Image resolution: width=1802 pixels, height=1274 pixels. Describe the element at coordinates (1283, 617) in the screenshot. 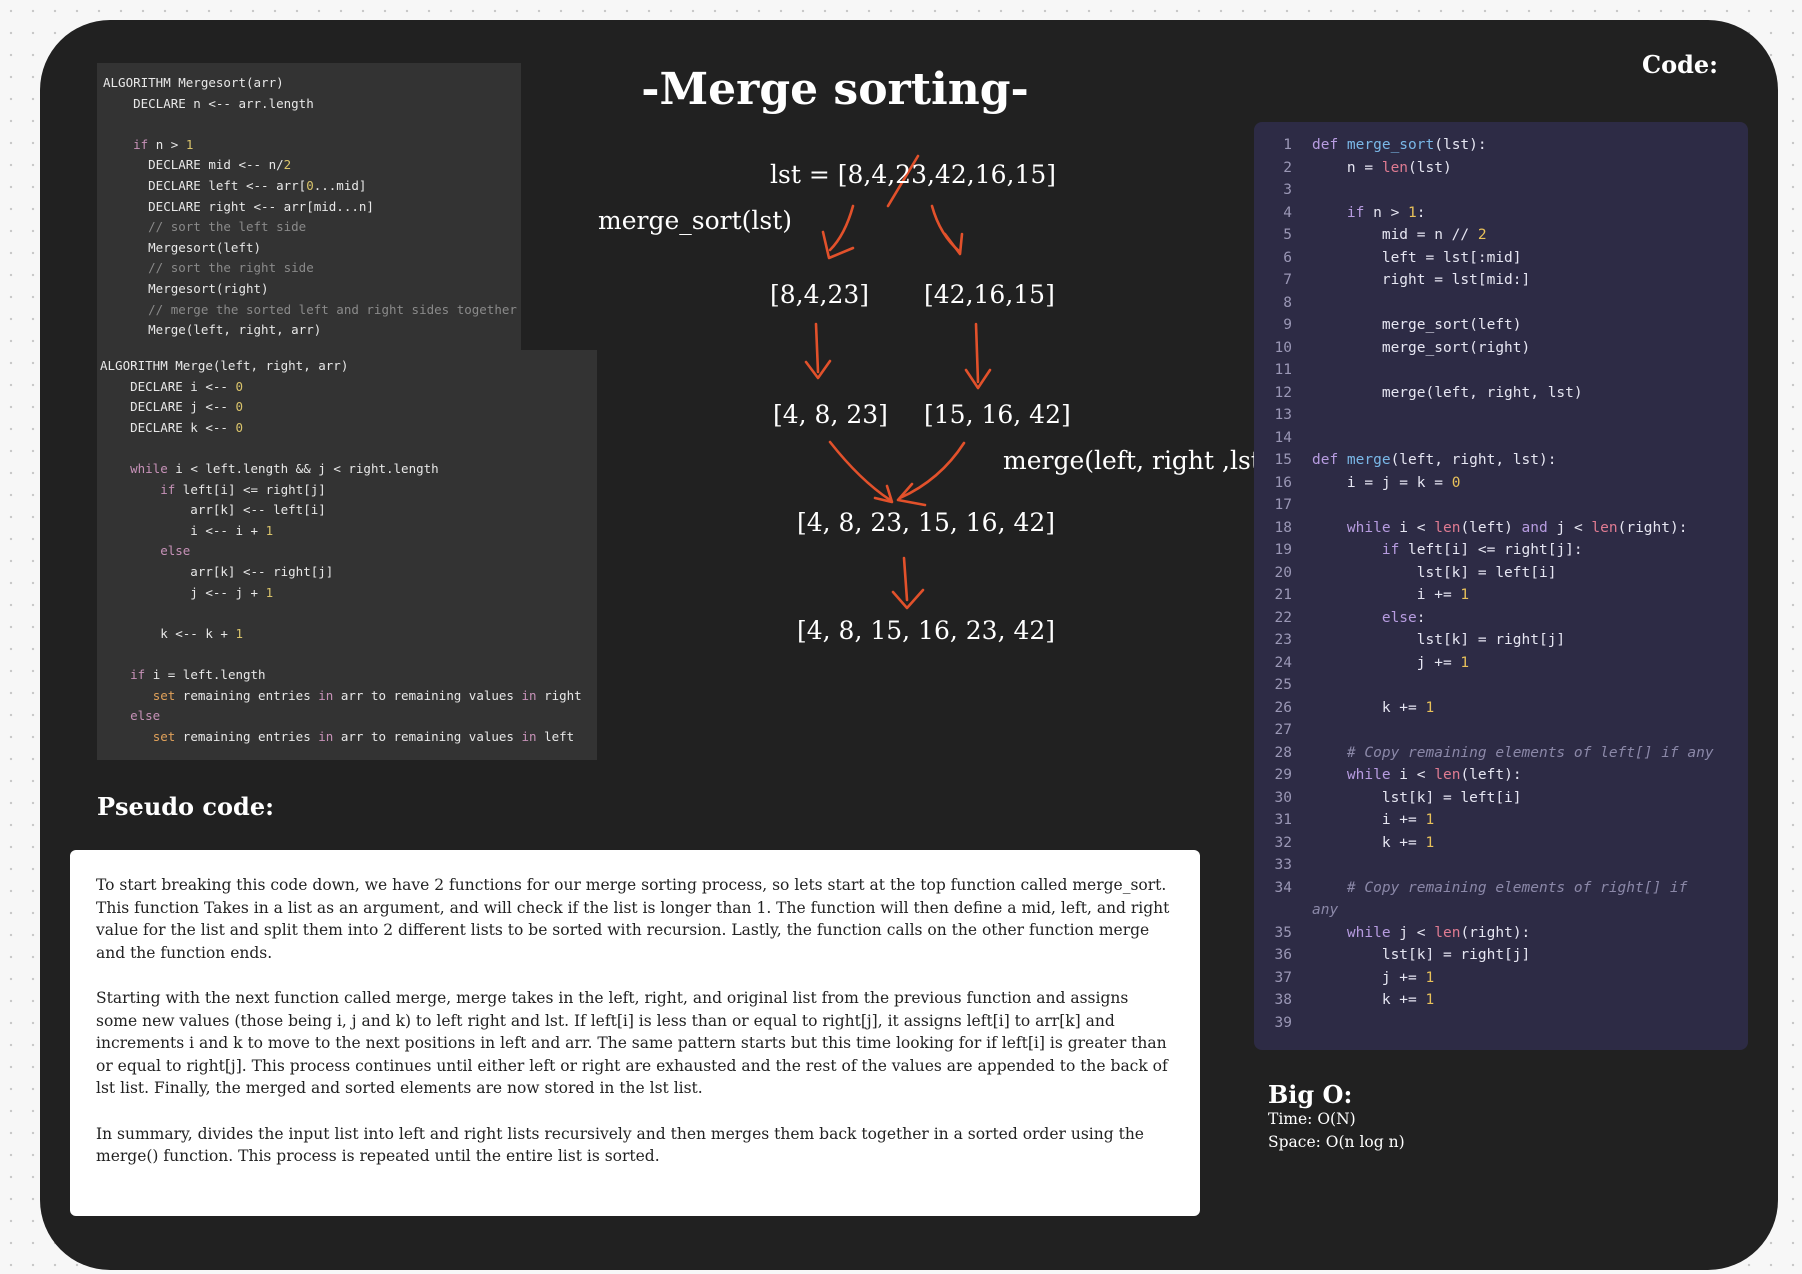

I see `line-number: 22` at that location.